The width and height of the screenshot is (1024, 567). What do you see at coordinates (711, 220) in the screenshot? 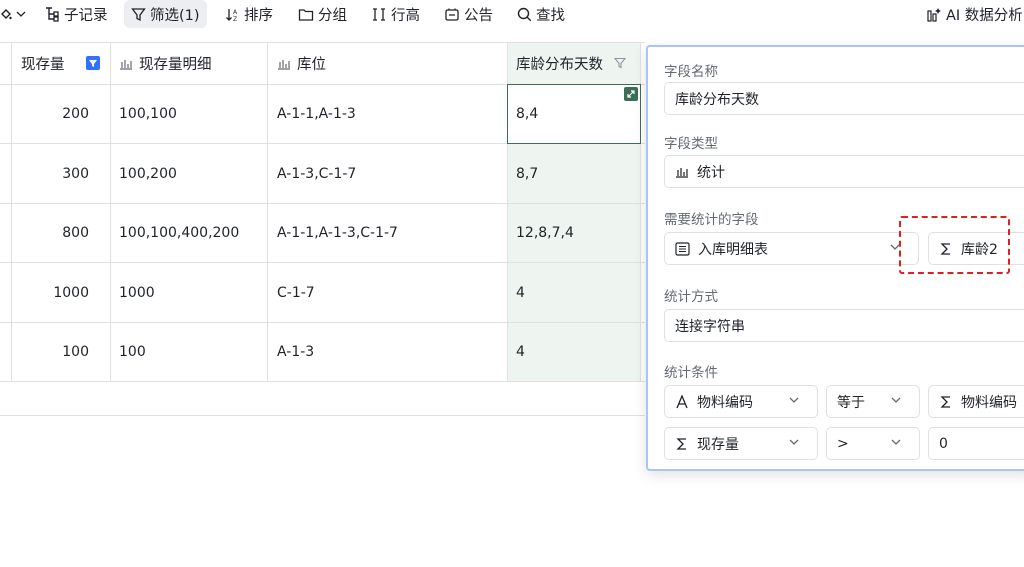
I see `stat-field-label: 需要统计的字段` at bounding box center [711, 220].